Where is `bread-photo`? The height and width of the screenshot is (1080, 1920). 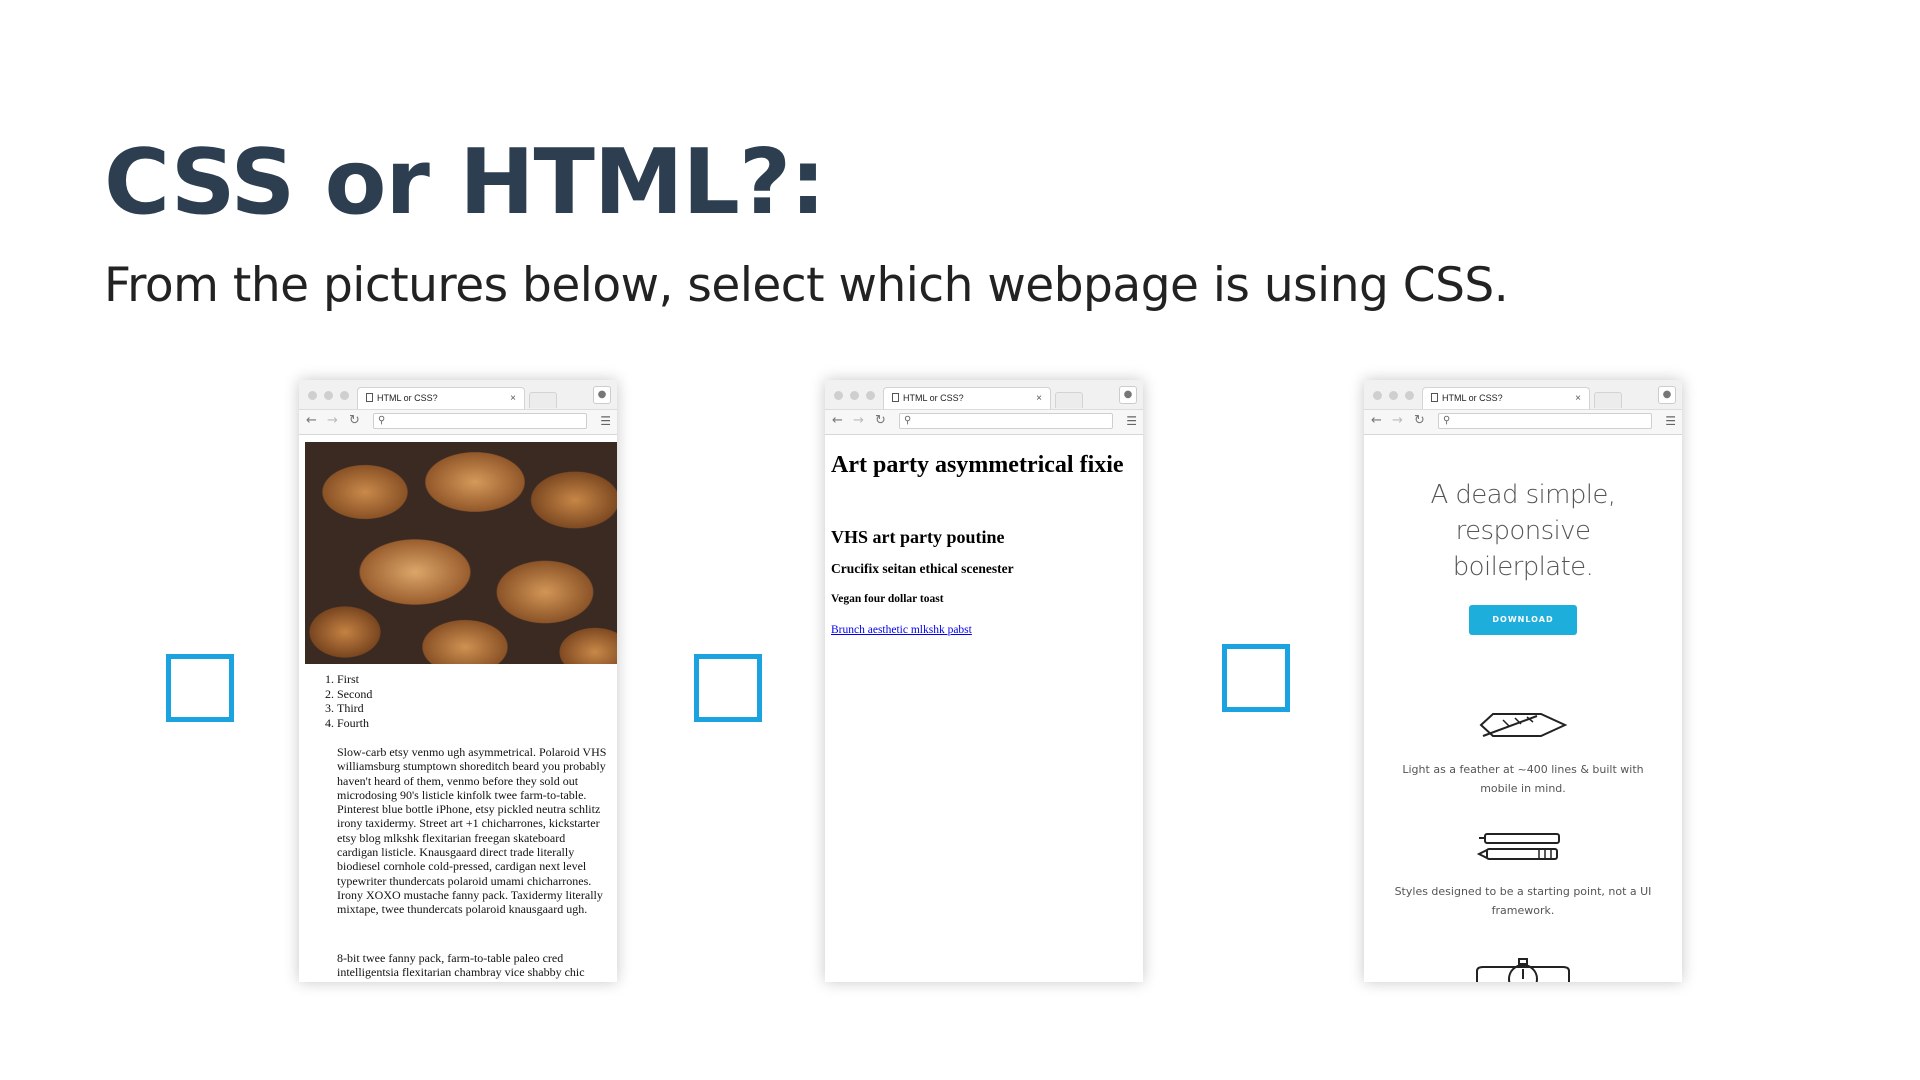 bread-photo is located at coordinates (461, 553).